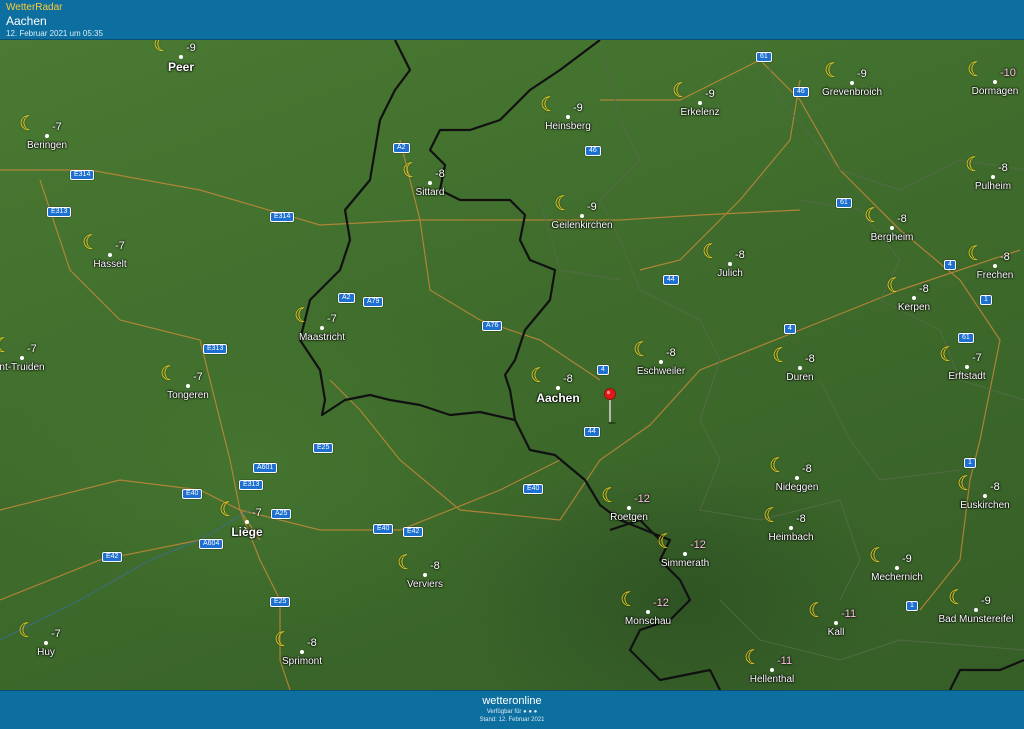 Image resolution: width=1024 pixels, height=729 pixels. What do you see at coordinates (976, 619) in the screenshot?
I see `place-name: Bad Munstereifel` at bounding box center [976, 619].